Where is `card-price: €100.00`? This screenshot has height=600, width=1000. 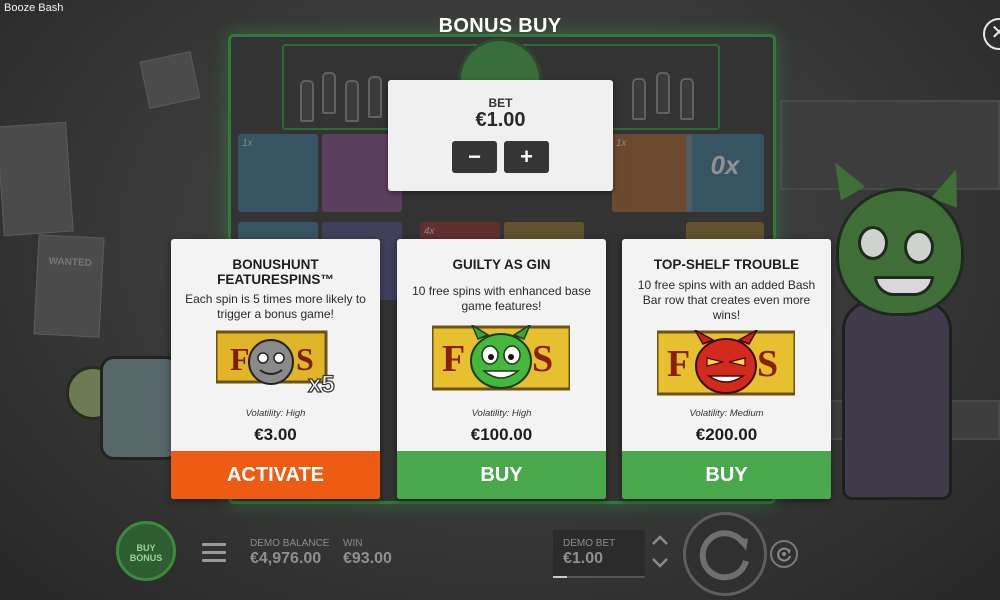 card-price: €100.00 is located at coordinates (501, 434).